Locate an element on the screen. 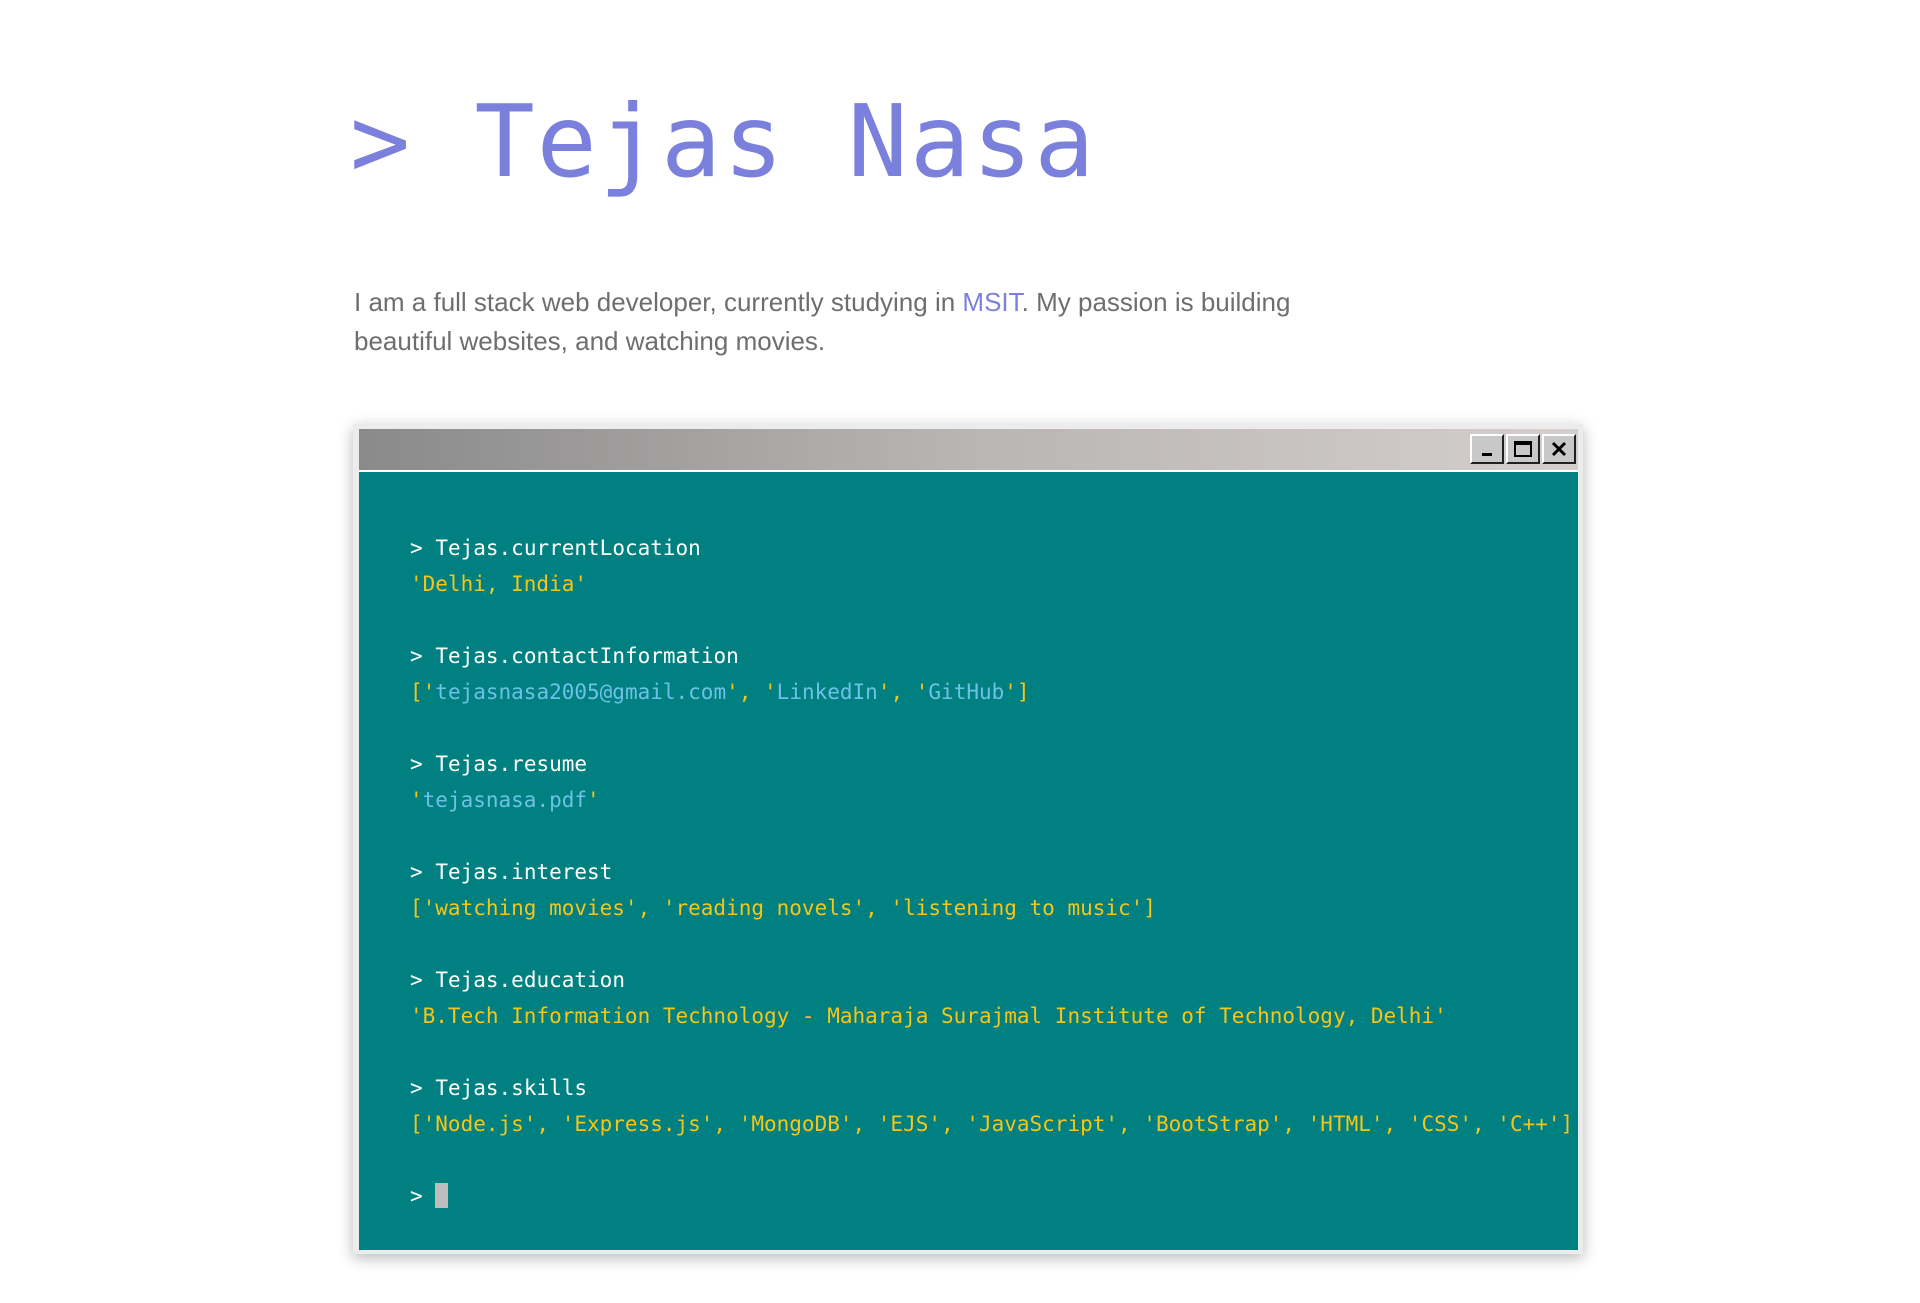 The image size is (1920, 1303). maximize-button is located at coordinates (1523, 449).